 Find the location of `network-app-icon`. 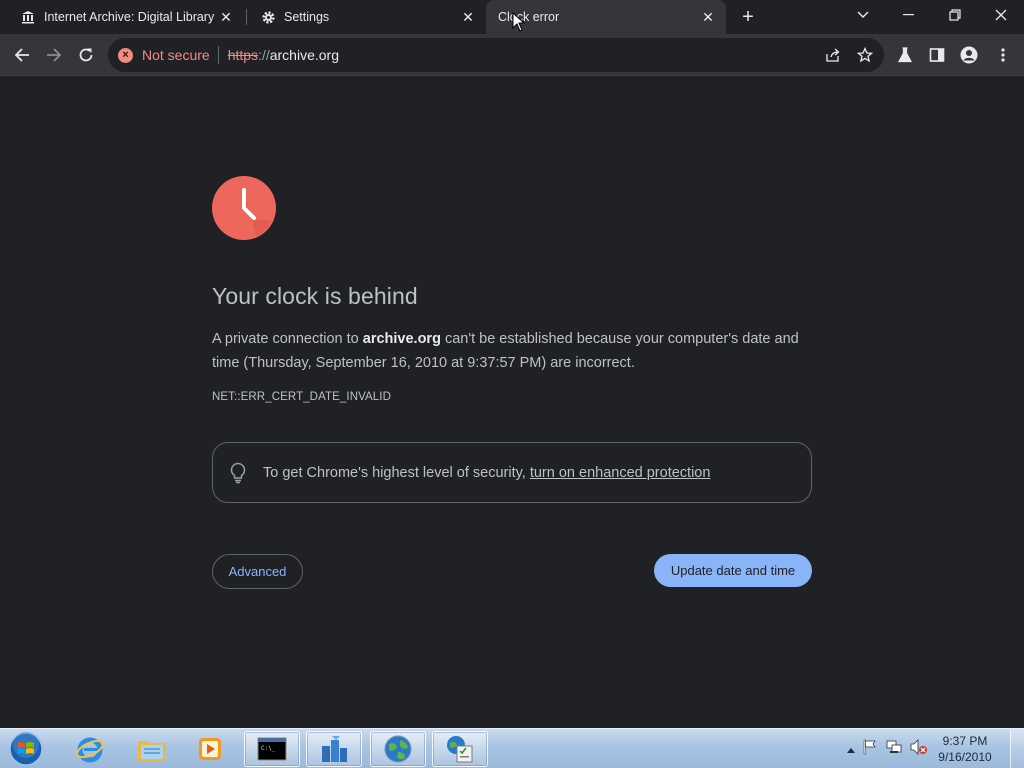

network-app-icon is located at coordinates (334, 749).